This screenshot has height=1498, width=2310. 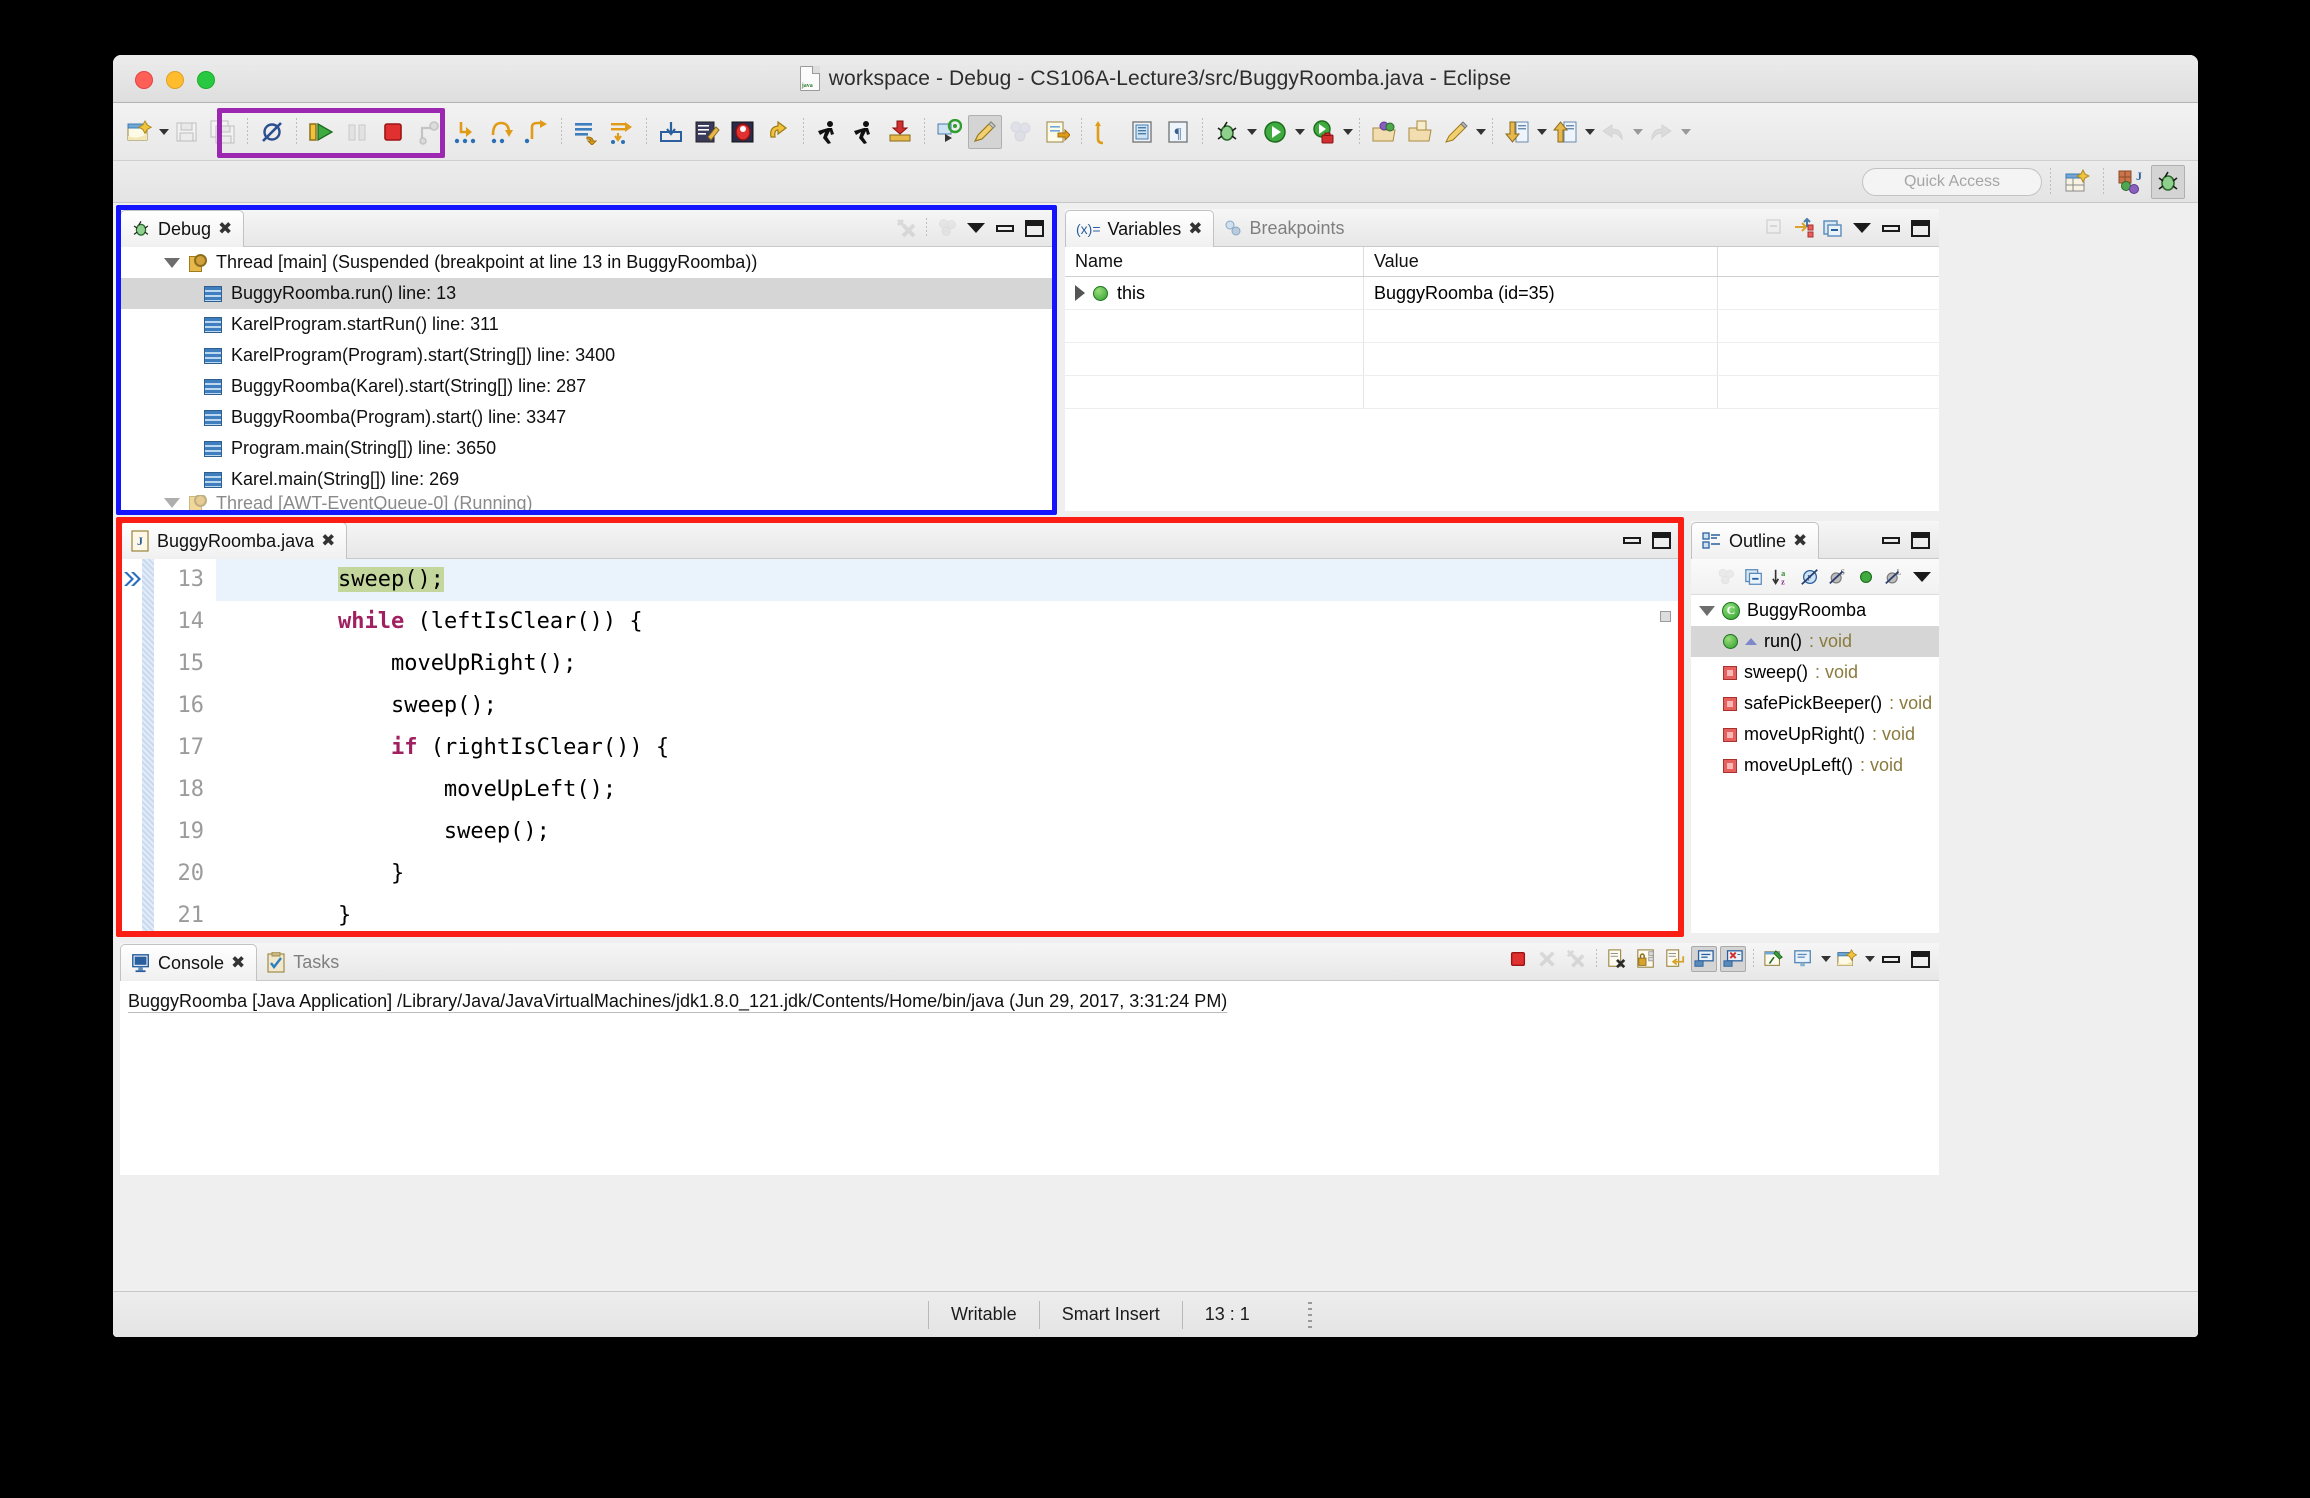 I want to click on terminate-button, so click(x=393, y=132).